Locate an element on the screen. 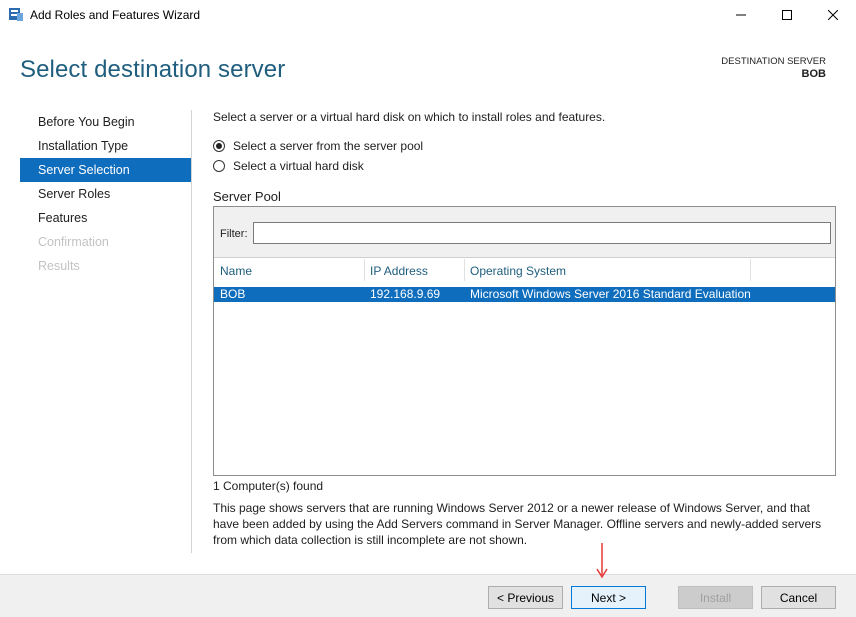 The height and width of the screenshot is (617, 856). window-title: Add Roles and Features Wizard is located at coordinates (115, 15).